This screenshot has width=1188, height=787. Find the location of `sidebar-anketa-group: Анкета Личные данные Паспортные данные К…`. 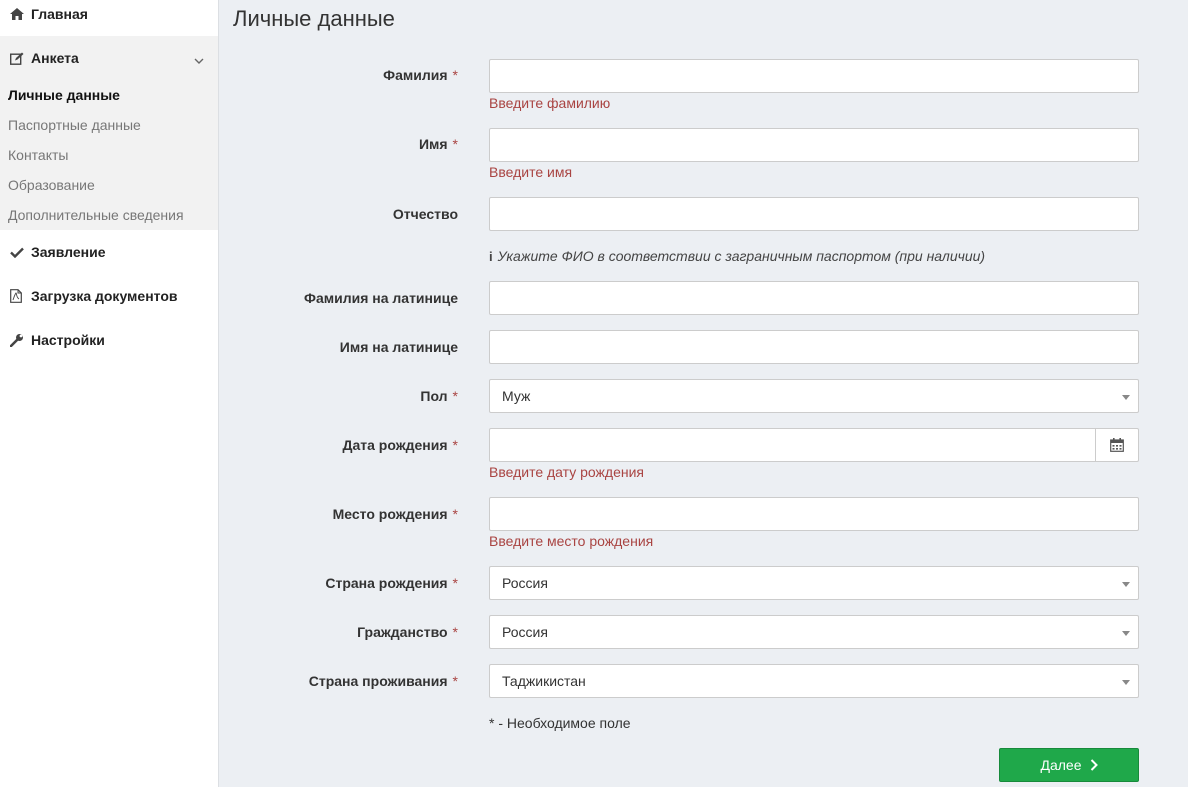

sidebar-anketa-group: Анкета Личные данные Паспортные данные К… is located at coordinates (109, 133).